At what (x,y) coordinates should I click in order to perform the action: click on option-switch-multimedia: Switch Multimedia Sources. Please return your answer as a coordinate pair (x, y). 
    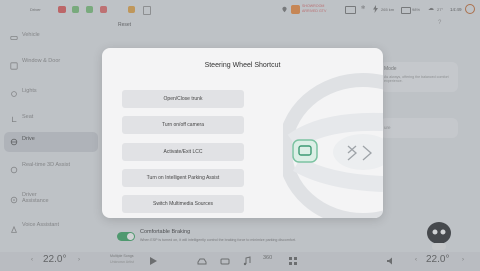
    Looking at the image, I should click on (183, 204).